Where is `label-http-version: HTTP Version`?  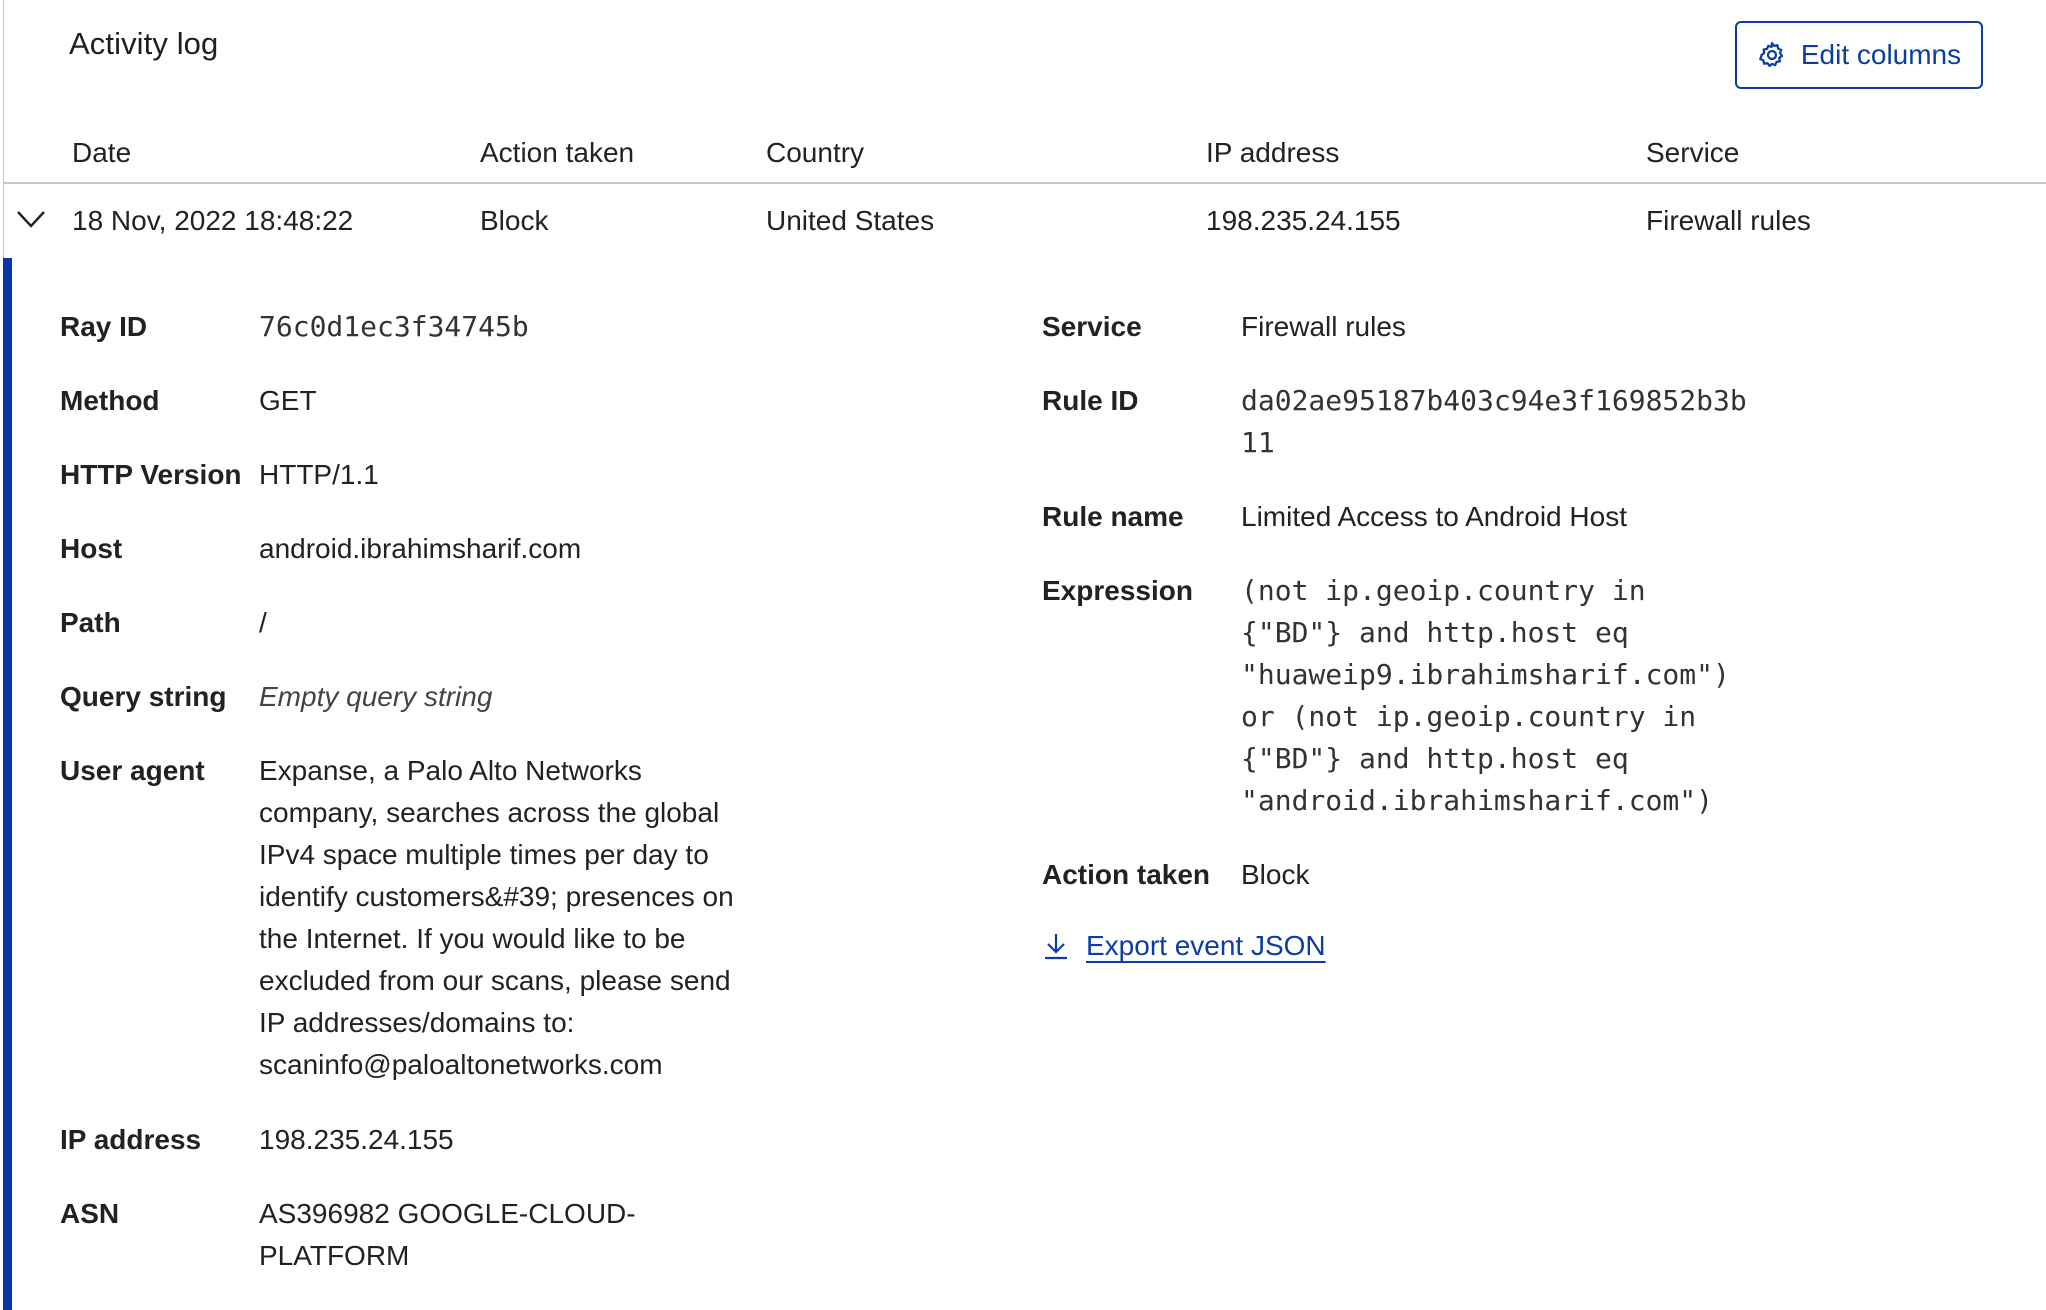 label-http-version: HTTP Version is located at coordinates (151, 474).